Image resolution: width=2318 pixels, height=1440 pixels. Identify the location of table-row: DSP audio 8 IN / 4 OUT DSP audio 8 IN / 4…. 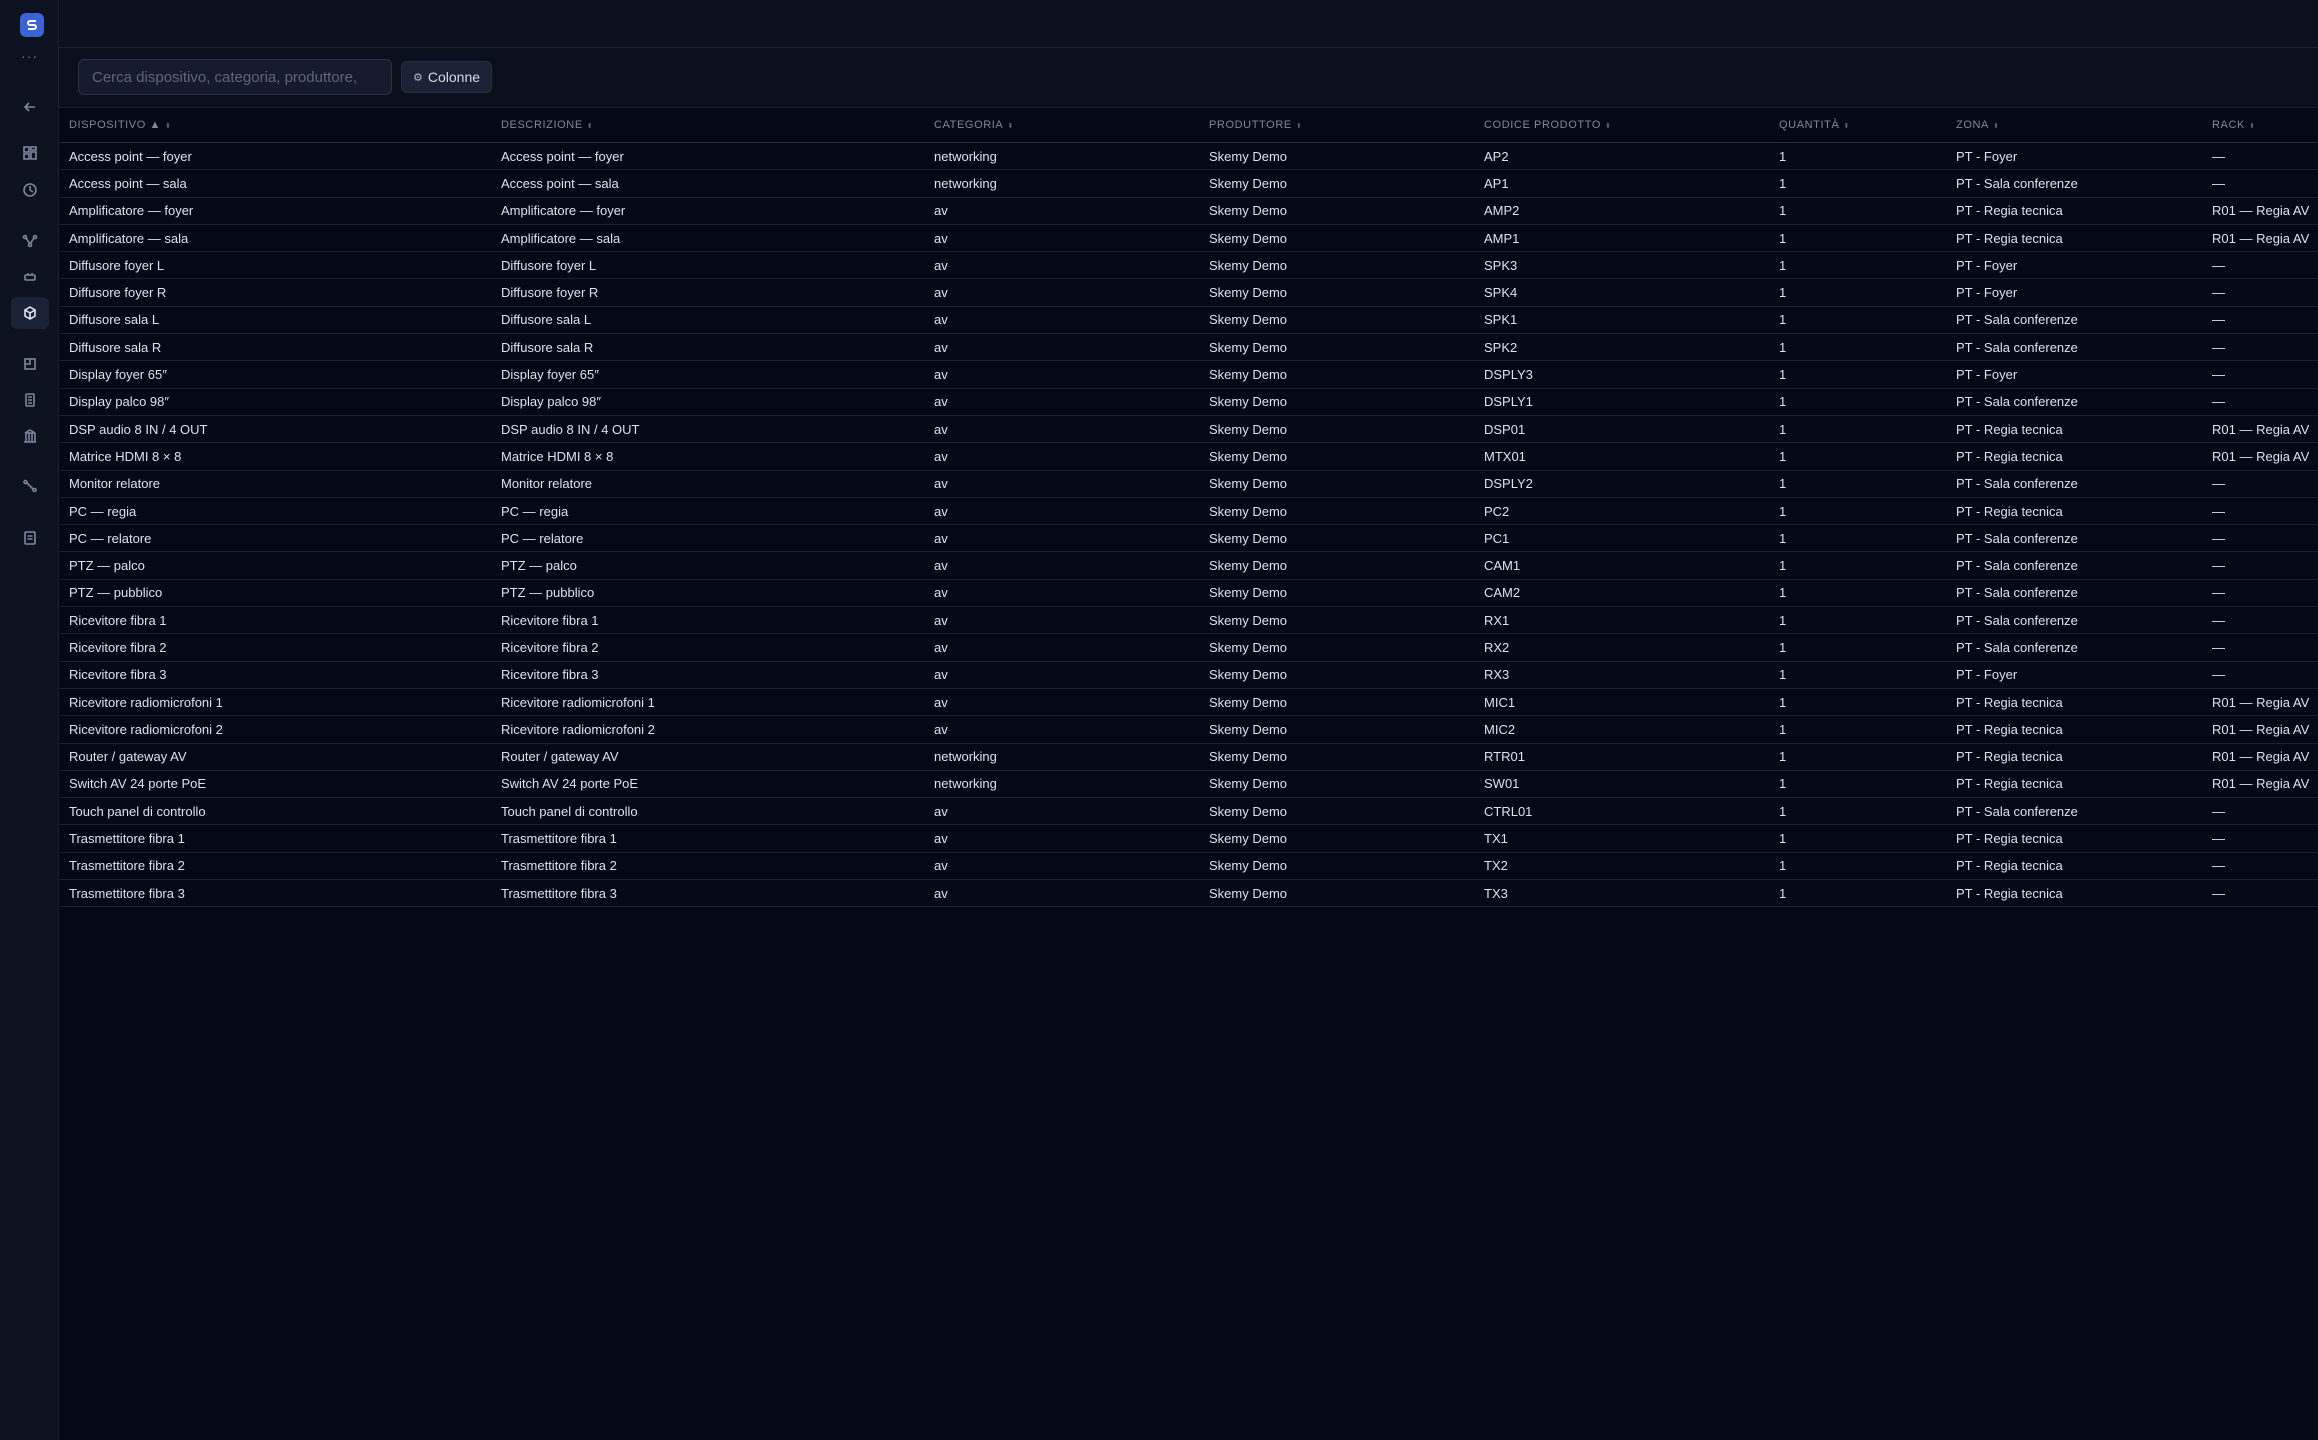
(1189, 429).